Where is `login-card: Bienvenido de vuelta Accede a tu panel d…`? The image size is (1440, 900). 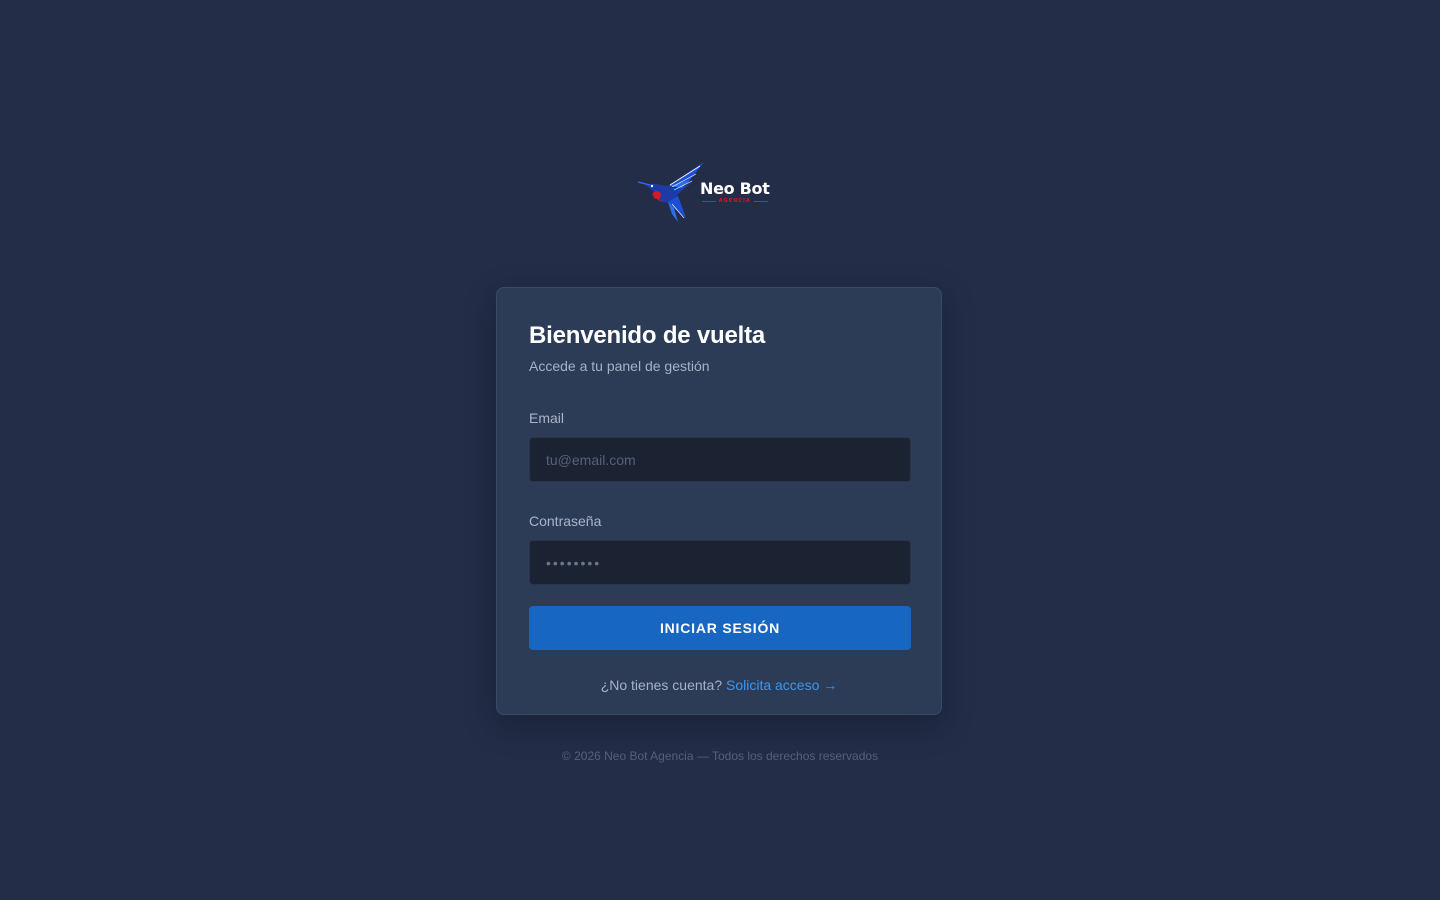 login-card: Bienvenido de vuelta Accede a tu panel d… is located at coordinates (719, 501).